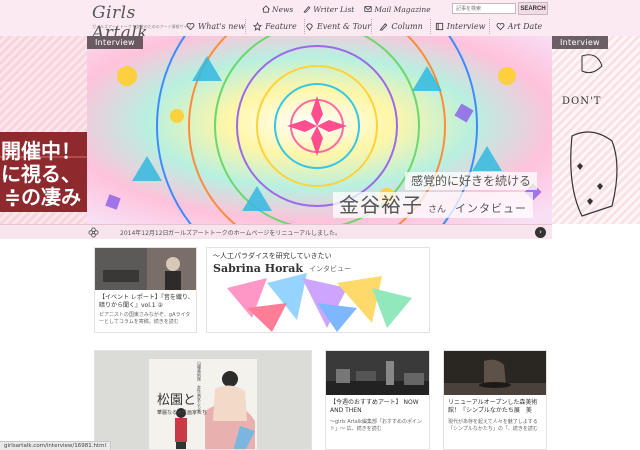 The height and width of the screenshot is (450, 640). I want to click on ticker-next-arrow-icon: ›, so click(540, 232).